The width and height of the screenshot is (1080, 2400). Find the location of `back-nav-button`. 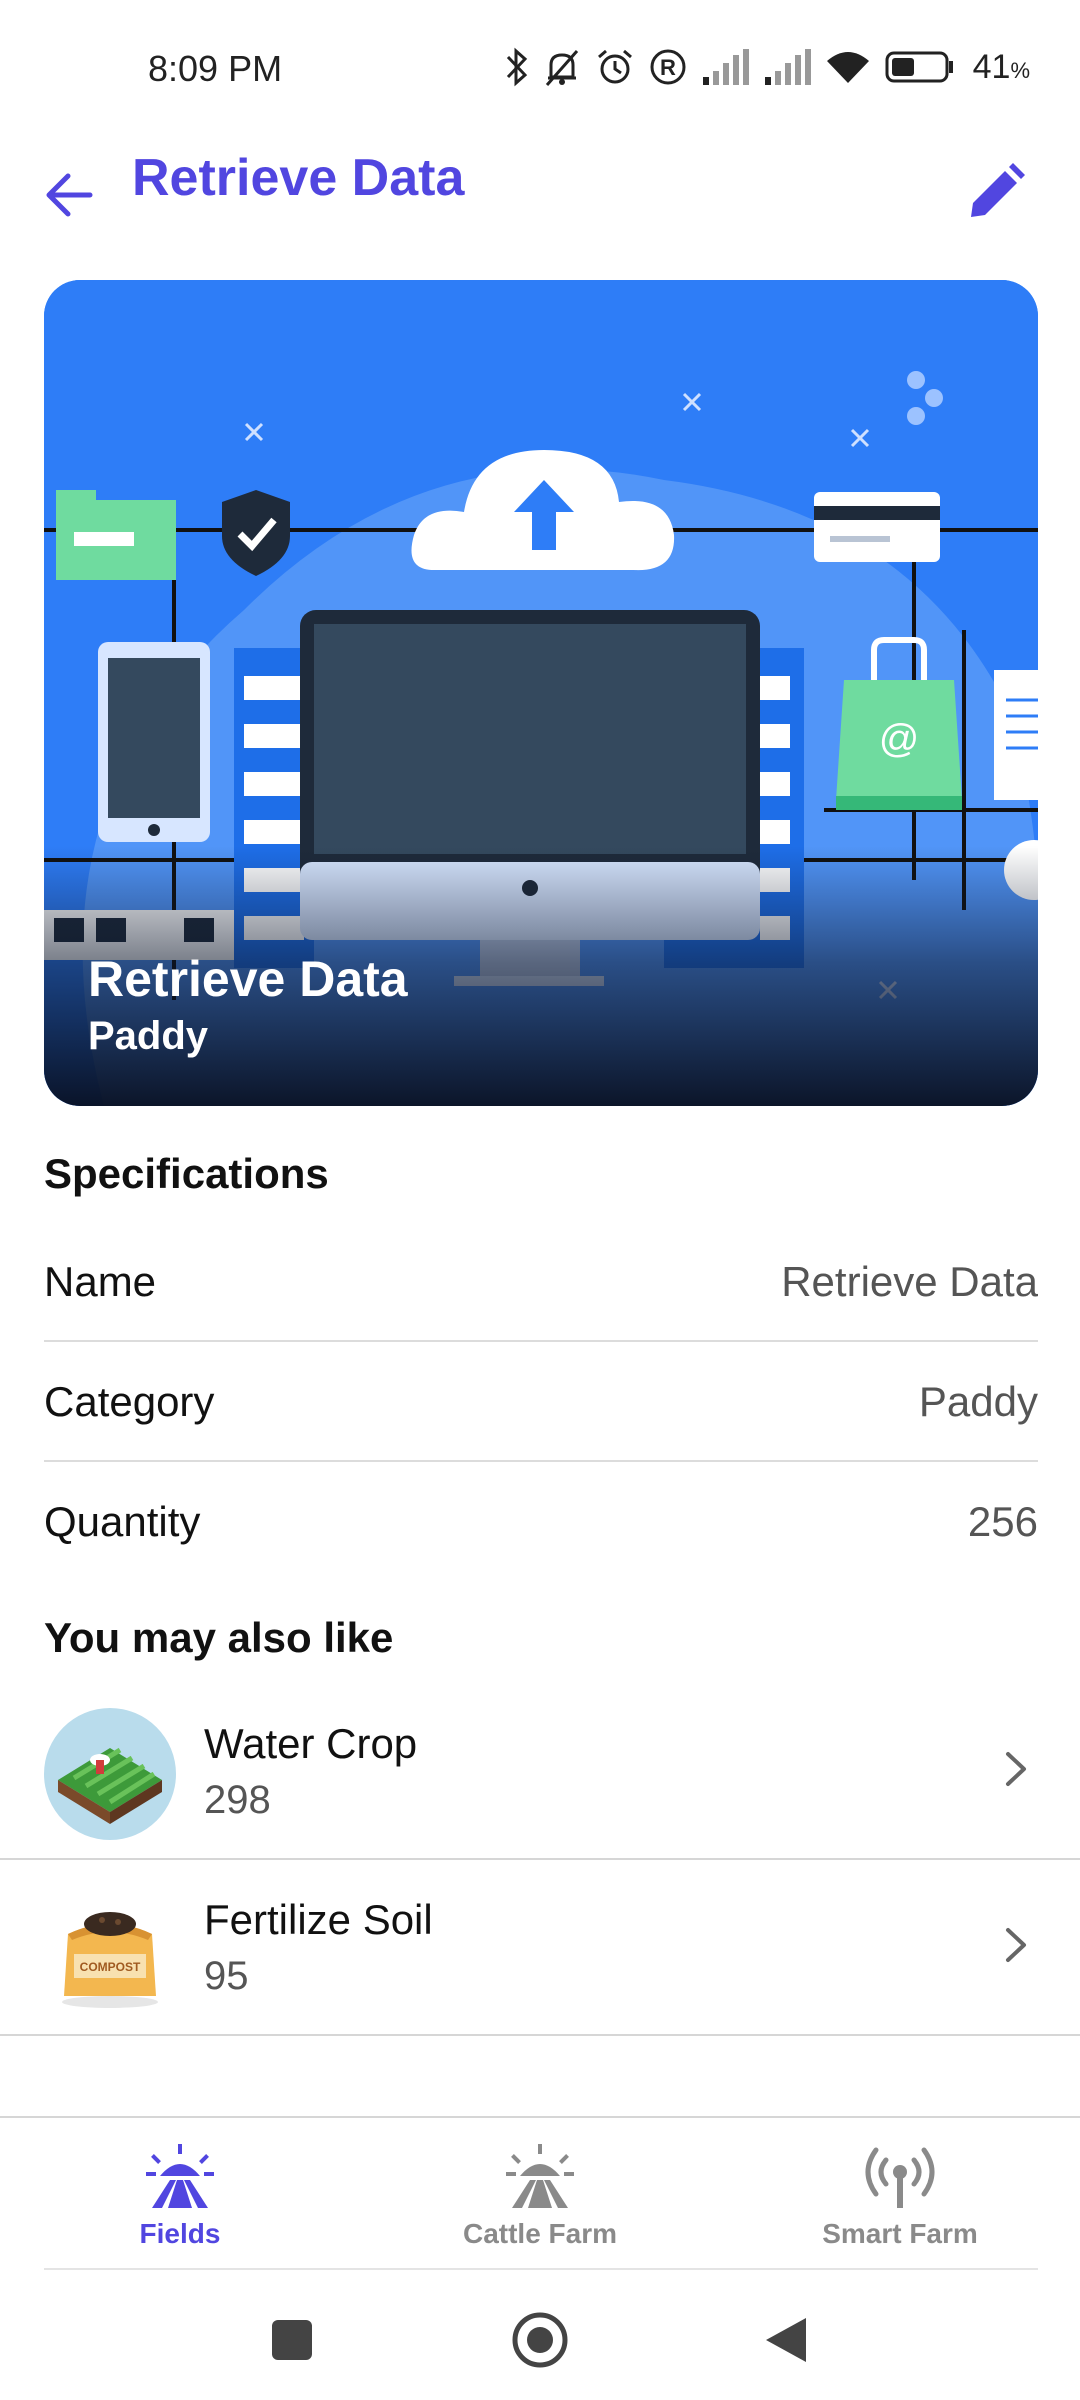

back-nav-button is located at coordinates (786, 2340).